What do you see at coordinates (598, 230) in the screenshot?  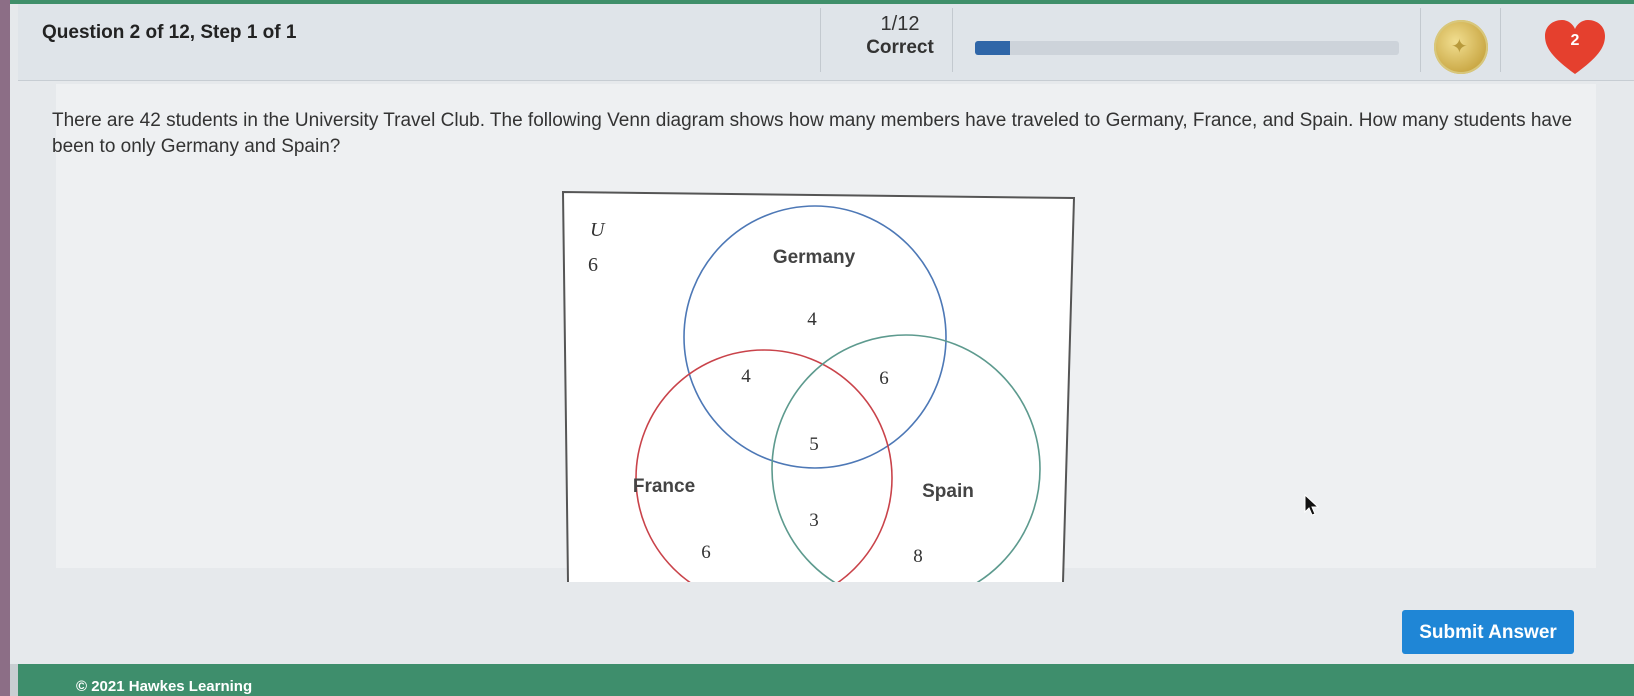 I see `universe-label: U` at bounding box center [598, 230].